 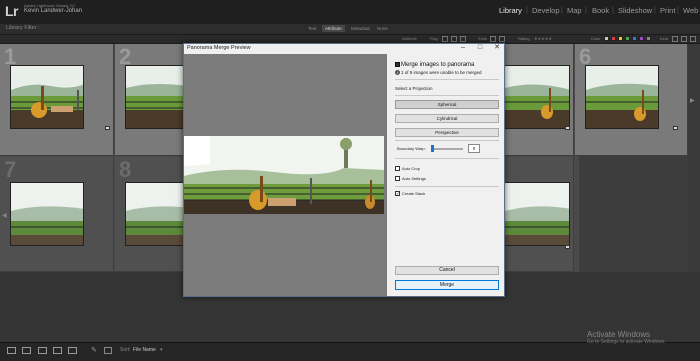 I want to click on module-library: Library, so click(x=510, y=10).